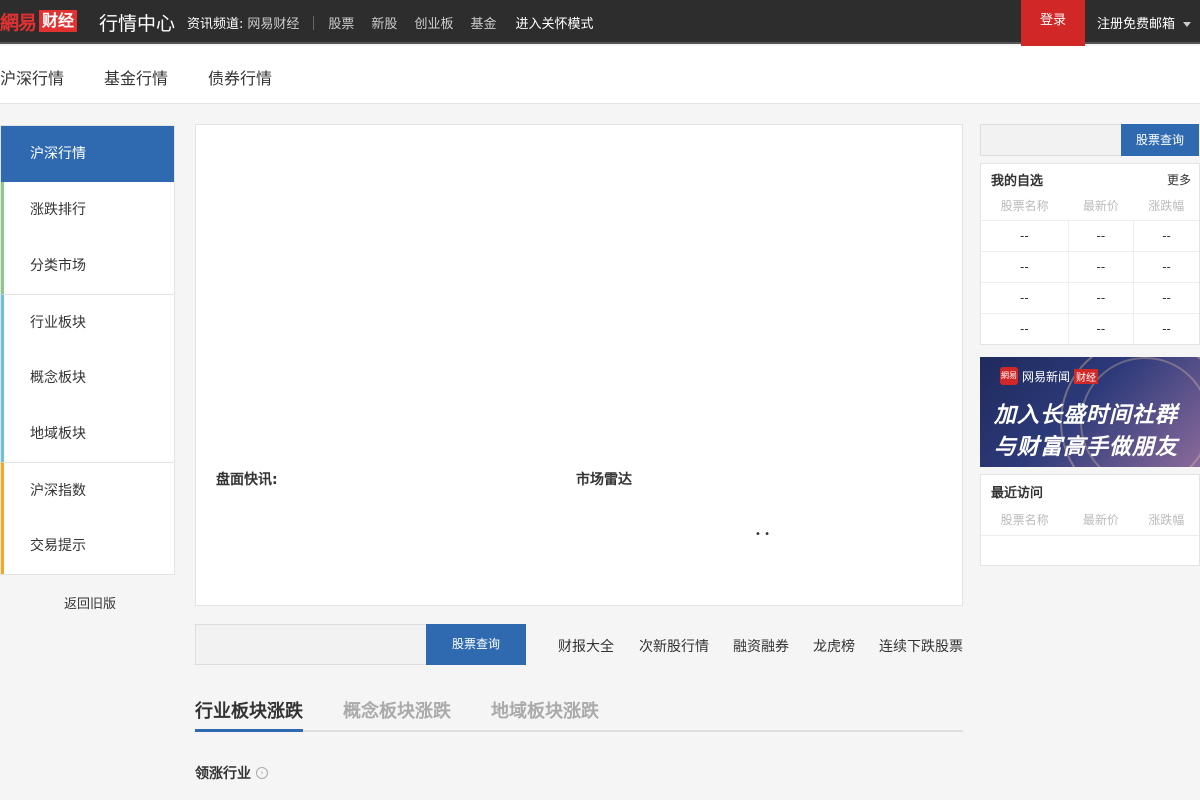 This screenshot has width=1200, height=800. What do you see at coordinates (1086, 447) in the screenshot?
I see `banner-headline-2: 与财富高手做朋友` at bounding box center [1086, 447].